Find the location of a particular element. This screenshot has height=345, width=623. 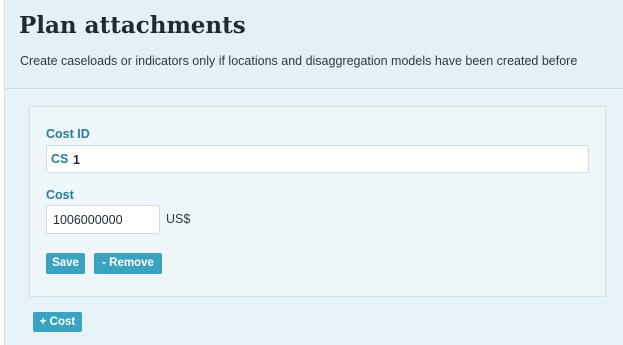

currency-label: US$ is located at coordinates (178, 219).